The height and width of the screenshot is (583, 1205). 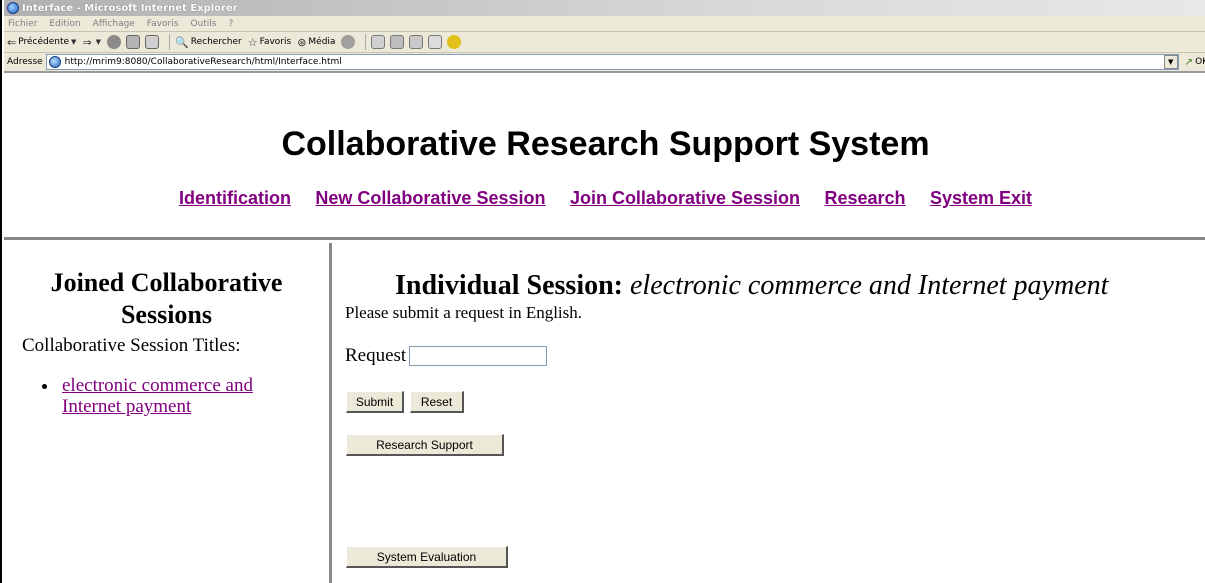 What do you see at coordinates (216, 42) in the screenshot?
I see `search-button-label: Rechercher` at bounding box center [216, 42].